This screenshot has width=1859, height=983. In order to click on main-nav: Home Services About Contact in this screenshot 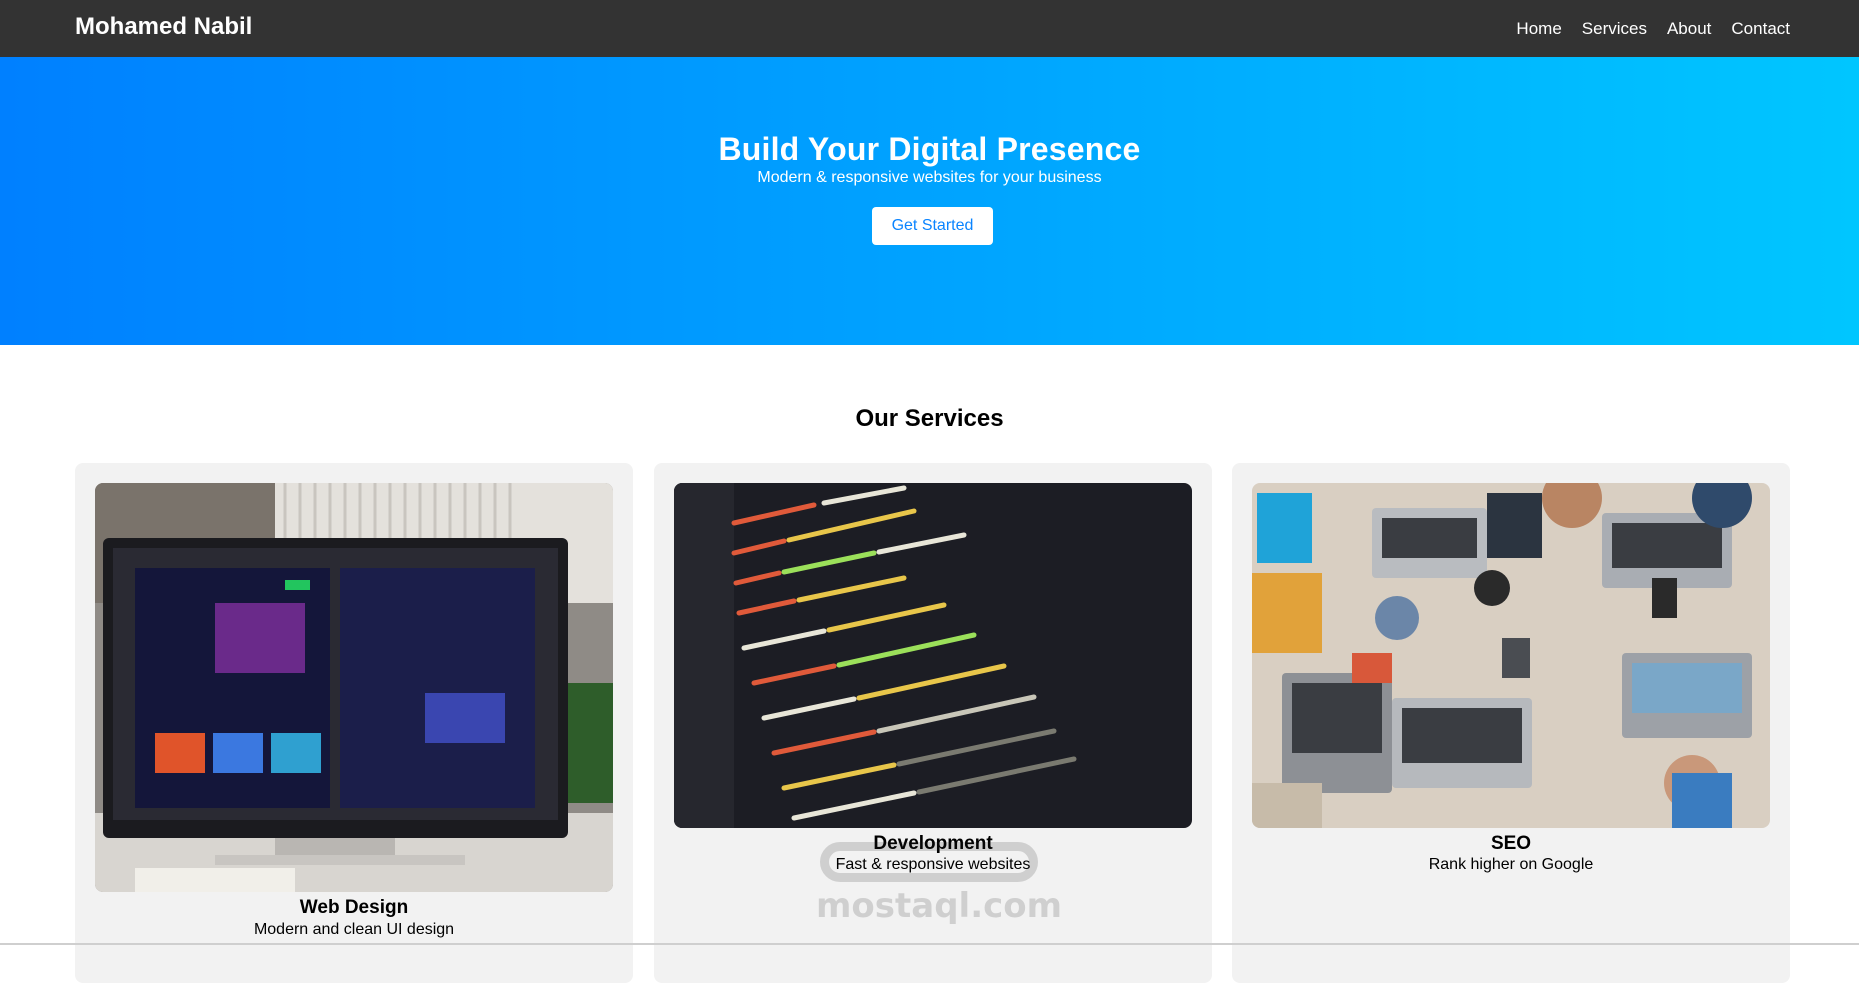, I will do `click(1653, 28)`.